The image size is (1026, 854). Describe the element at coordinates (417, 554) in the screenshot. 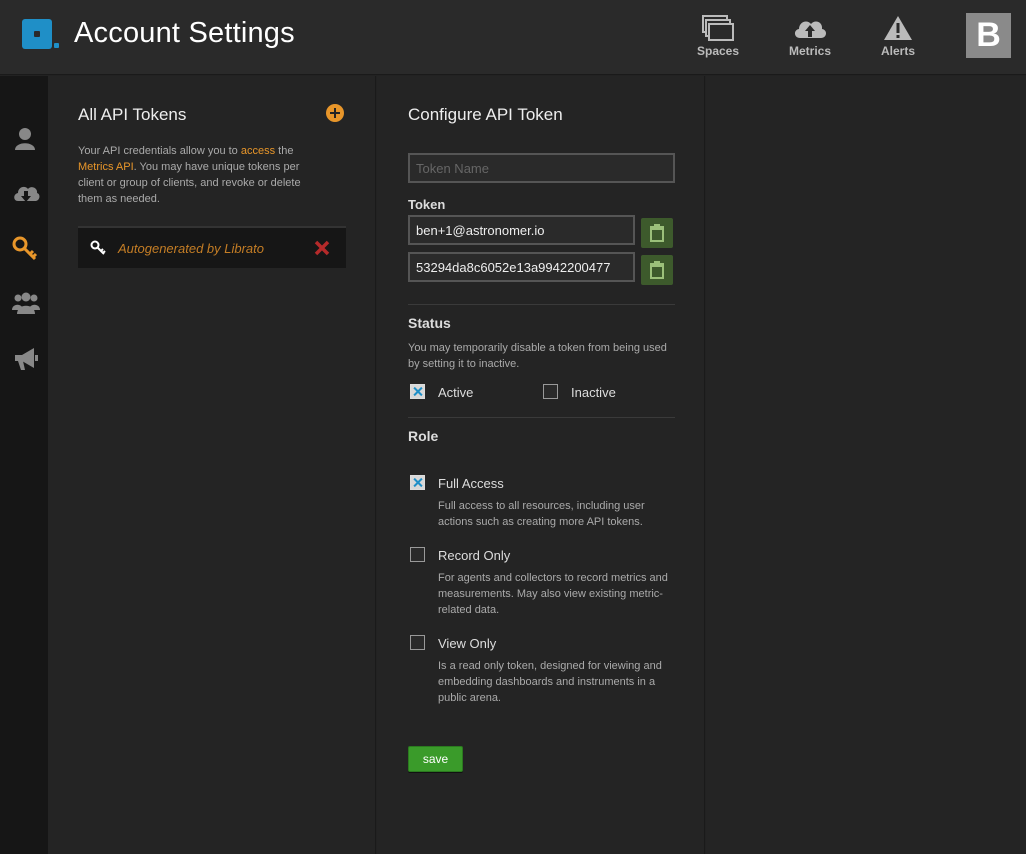

I see `role-record-only-checkbox` at that location.